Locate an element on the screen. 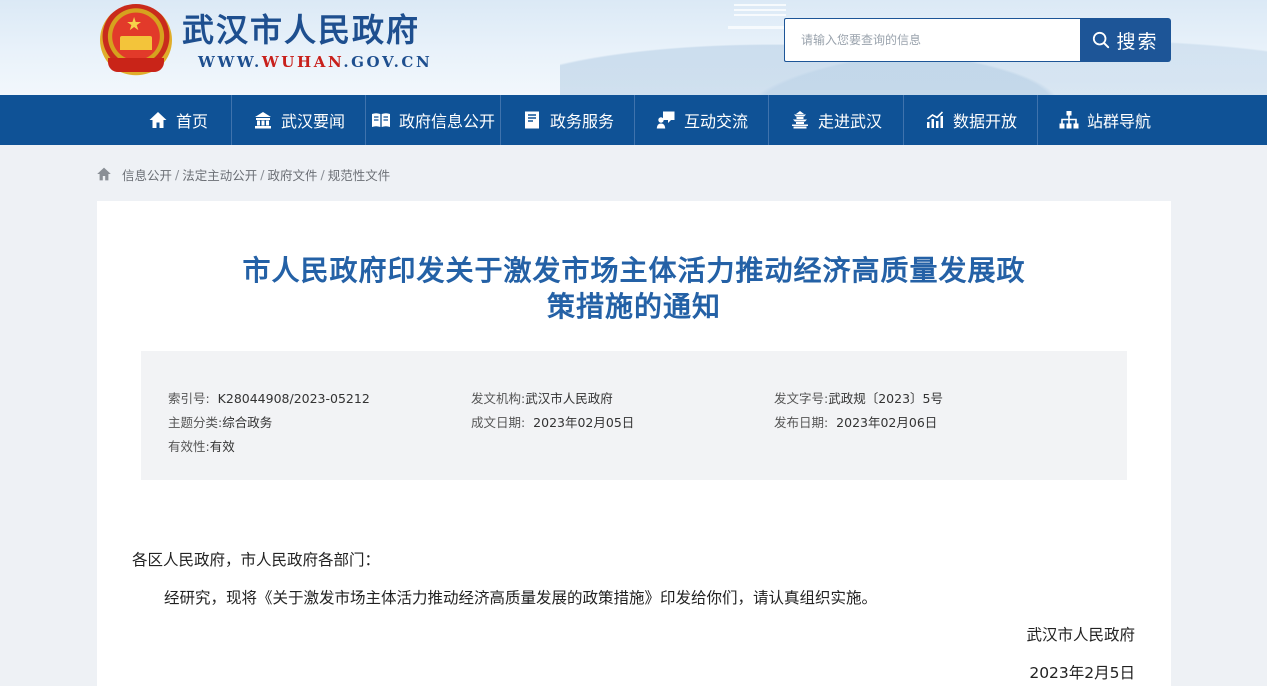 The height and width of the screenshot is (686, 1267). site-url-prefix: WWW. is located at coordinates (230, 62).